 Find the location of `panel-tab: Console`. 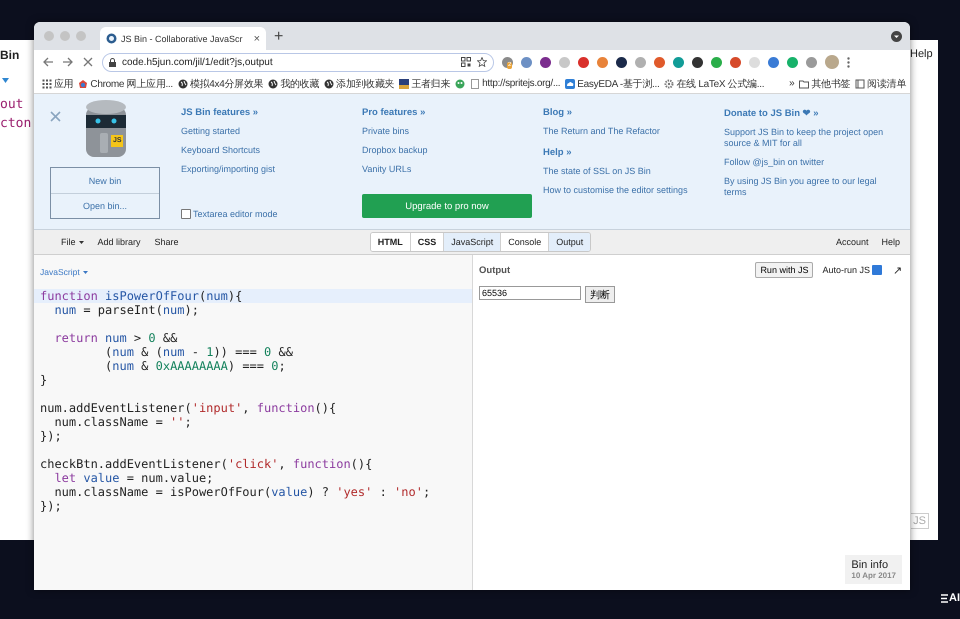

panel-tab: Console is located at coordinates (525, 242).